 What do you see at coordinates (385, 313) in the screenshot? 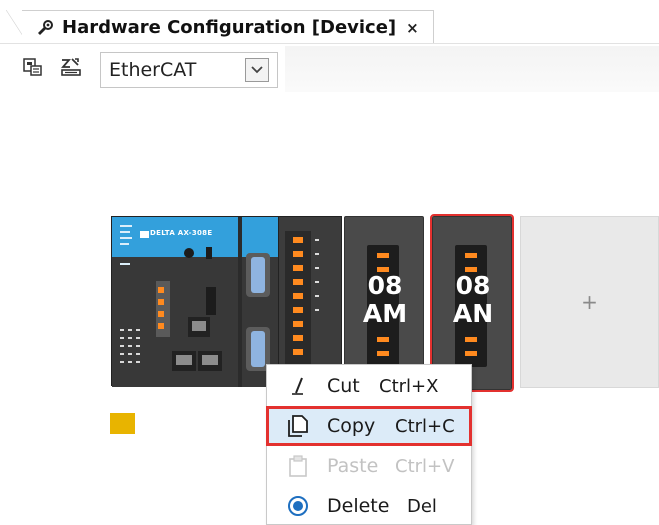
I see `module-label-bottom: AM` at bounding box center [385, 313].